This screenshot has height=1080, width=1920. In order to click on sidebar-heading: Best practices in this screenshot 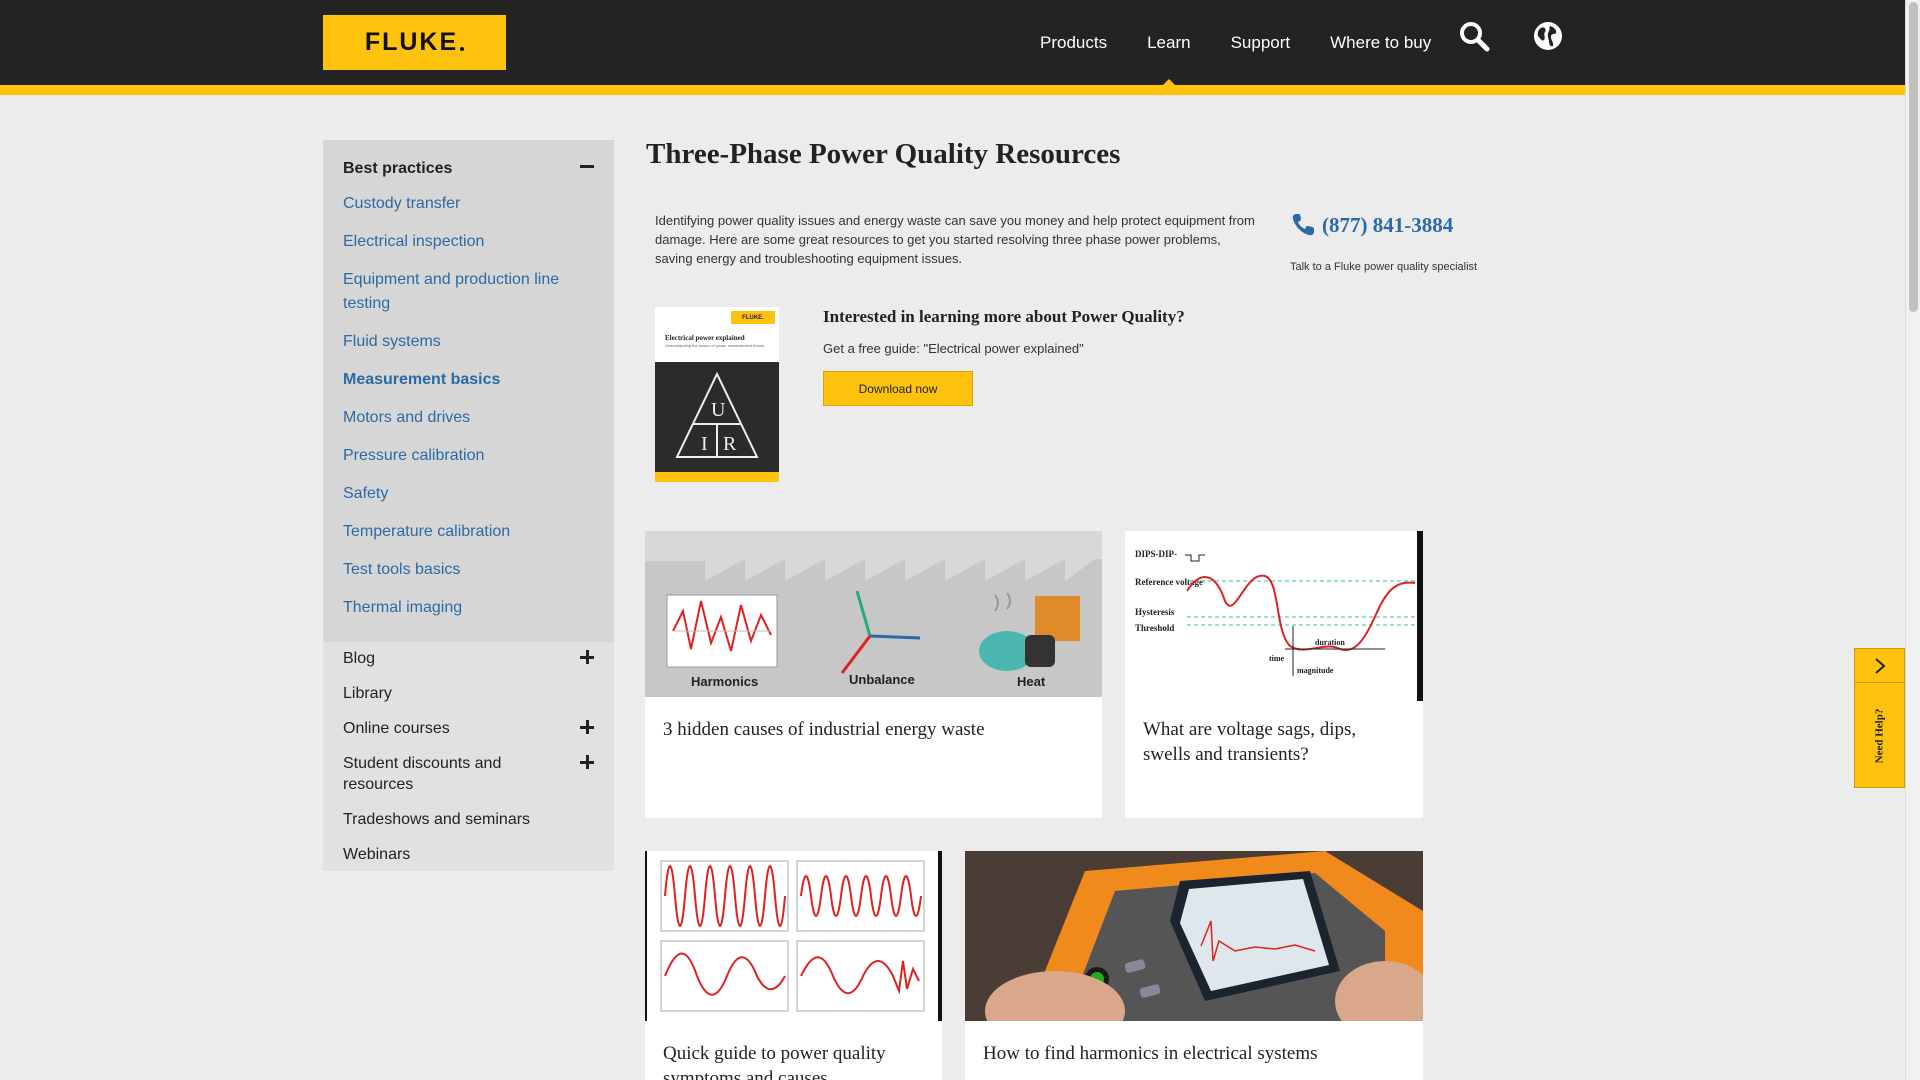, I will do `click(468, 169)`.